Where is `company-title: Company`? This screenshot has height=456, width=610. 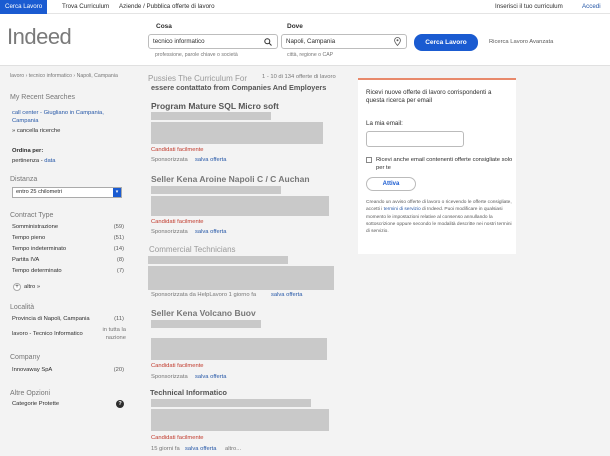
company-title: Company is located at coordinates (25, 357).